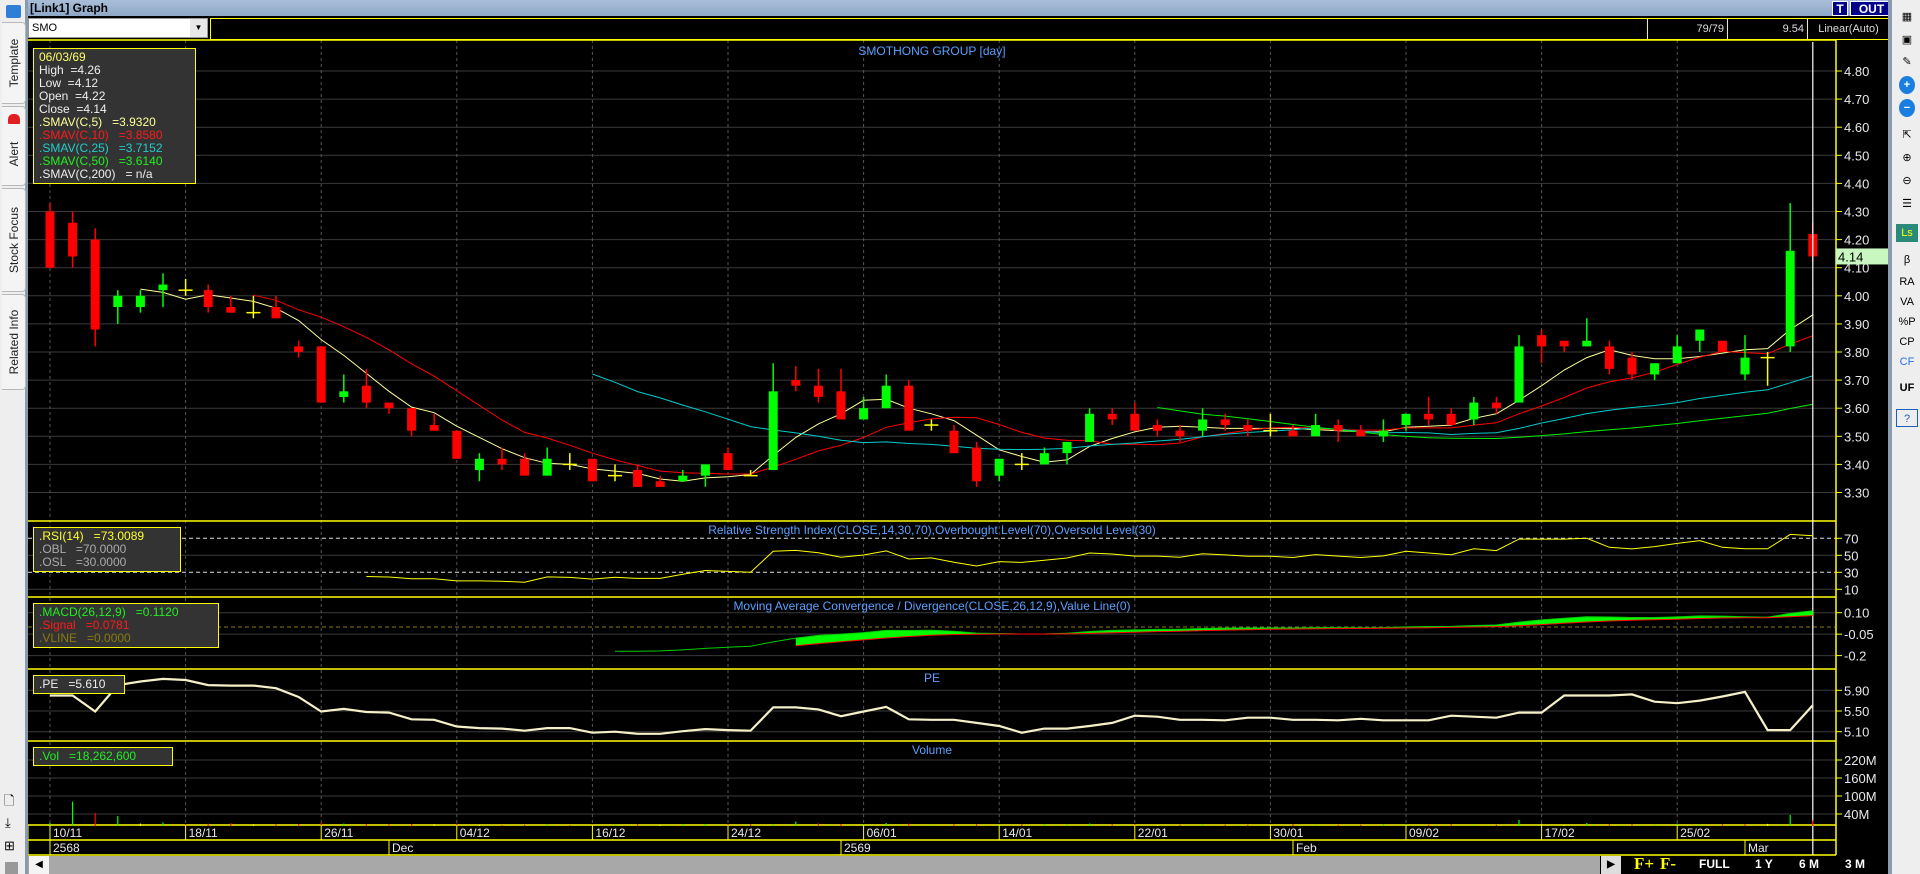  Describe the element at coordinates (1907, 322) in the screenshot. I see `percent-p-icon: %P` at that location.